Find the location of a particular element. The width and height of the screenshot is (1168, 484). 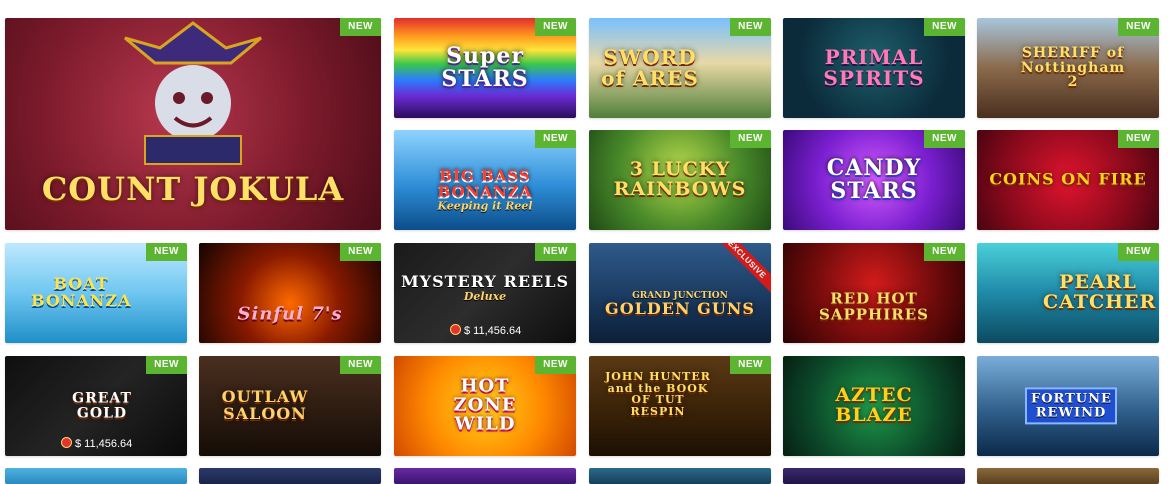

game-tile-pearl-catcher: PEARL CATCHER NEW is located at coordinates (1068, 293).